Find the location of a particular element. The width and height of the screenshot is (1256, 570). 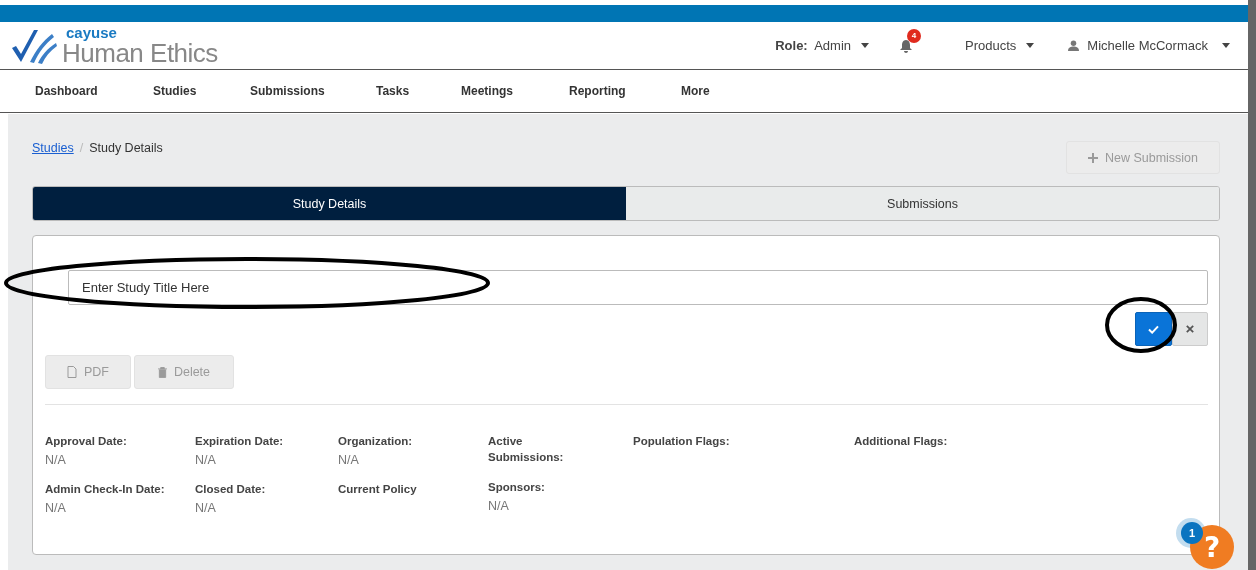

role-dropdown: Role: Admin is located at coordinates (822, 45).